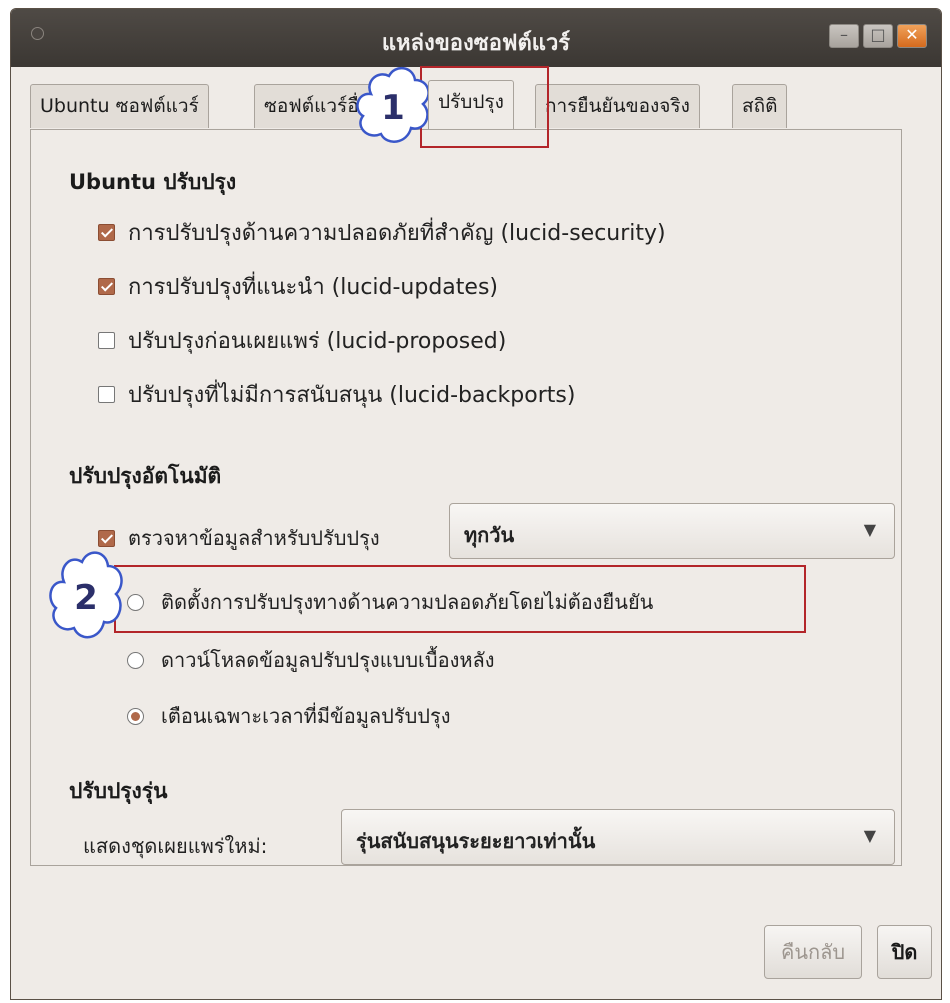 This screenshot has height=1003, width=950. What do you see at coordinates (618, 837) in the screenshot?
I see `release-upgrade-combo: รุ่นสนับสนุนระยะยาวเท่านั้น ▼` at bounding box center [618, 837].